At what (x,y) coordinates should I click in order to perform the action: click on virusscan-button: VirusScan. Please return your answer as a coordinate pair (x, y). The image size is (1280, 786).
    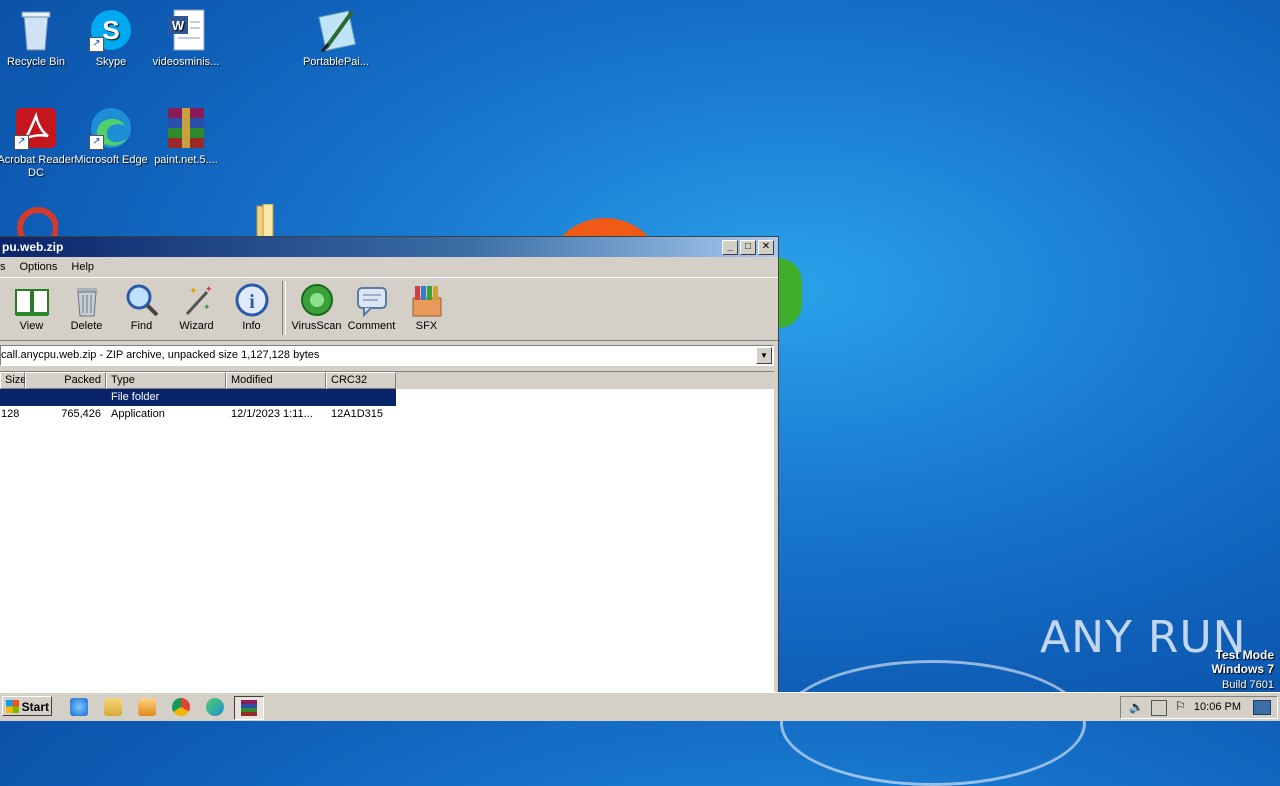
    Looking at the image, I should click on (316, 305).